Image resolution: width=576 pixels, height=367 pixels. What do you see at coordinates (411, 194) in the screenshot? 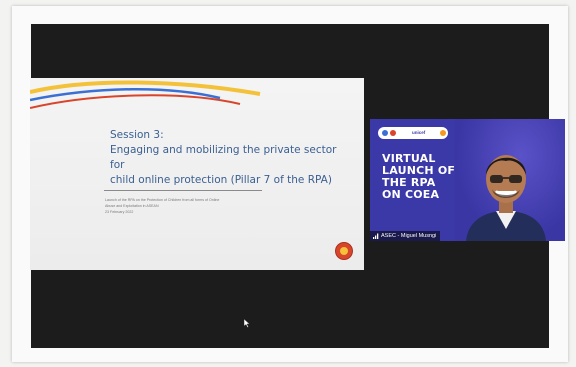
I see `video-title-line-4: ON COEA` at bounding box center [411, 194].